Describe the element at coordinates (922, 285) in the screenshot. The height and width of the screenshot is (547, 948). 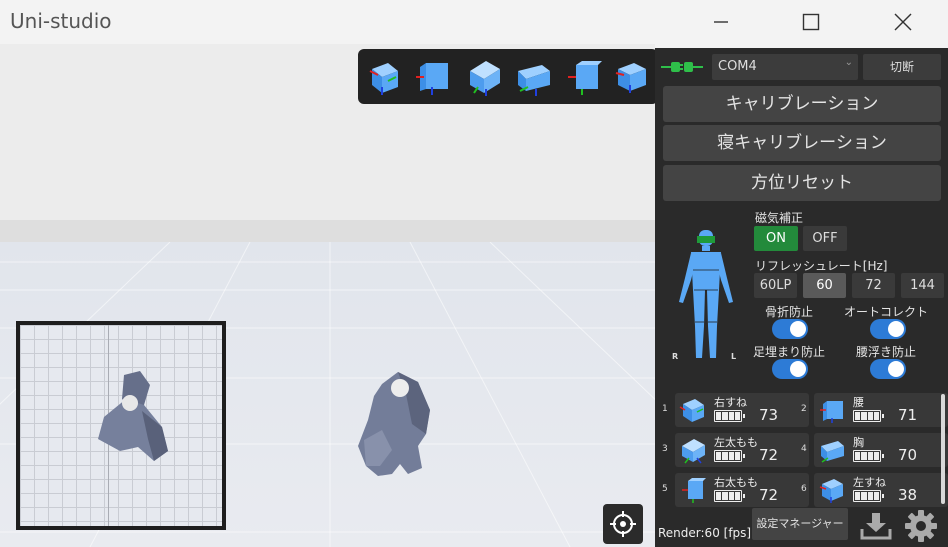
I see `refresh-option-144: 144` at that location.